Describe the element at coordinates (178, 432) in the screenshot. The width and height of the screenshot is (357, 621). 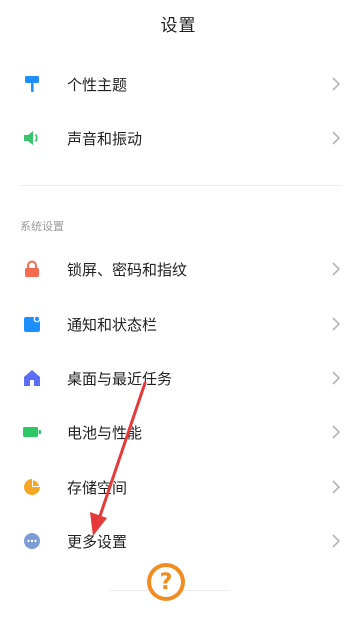
I see `settings-item-battery: 电池与性能` at that location.